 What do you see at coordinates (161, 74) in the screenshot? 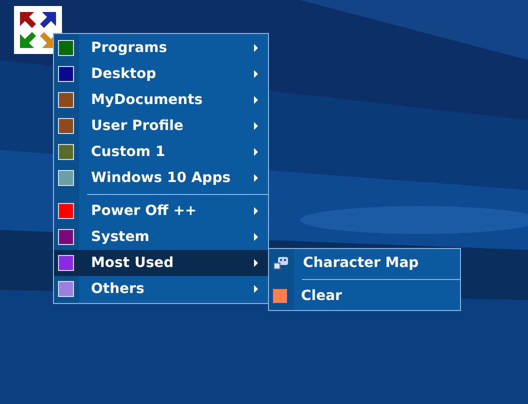
I see `menu-item: Desktop` at bounding box center [161, 74].